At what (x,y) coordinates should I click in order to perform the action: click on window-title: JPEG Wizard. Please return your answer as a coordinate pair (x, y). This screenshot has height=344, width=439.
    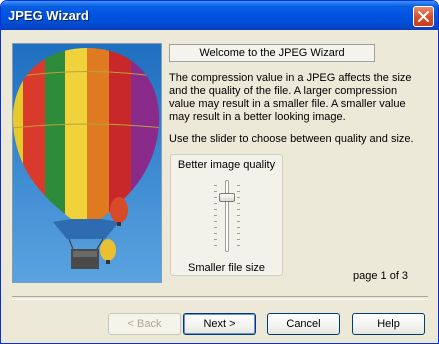
    Looking at the image, I should click on (48, 15).